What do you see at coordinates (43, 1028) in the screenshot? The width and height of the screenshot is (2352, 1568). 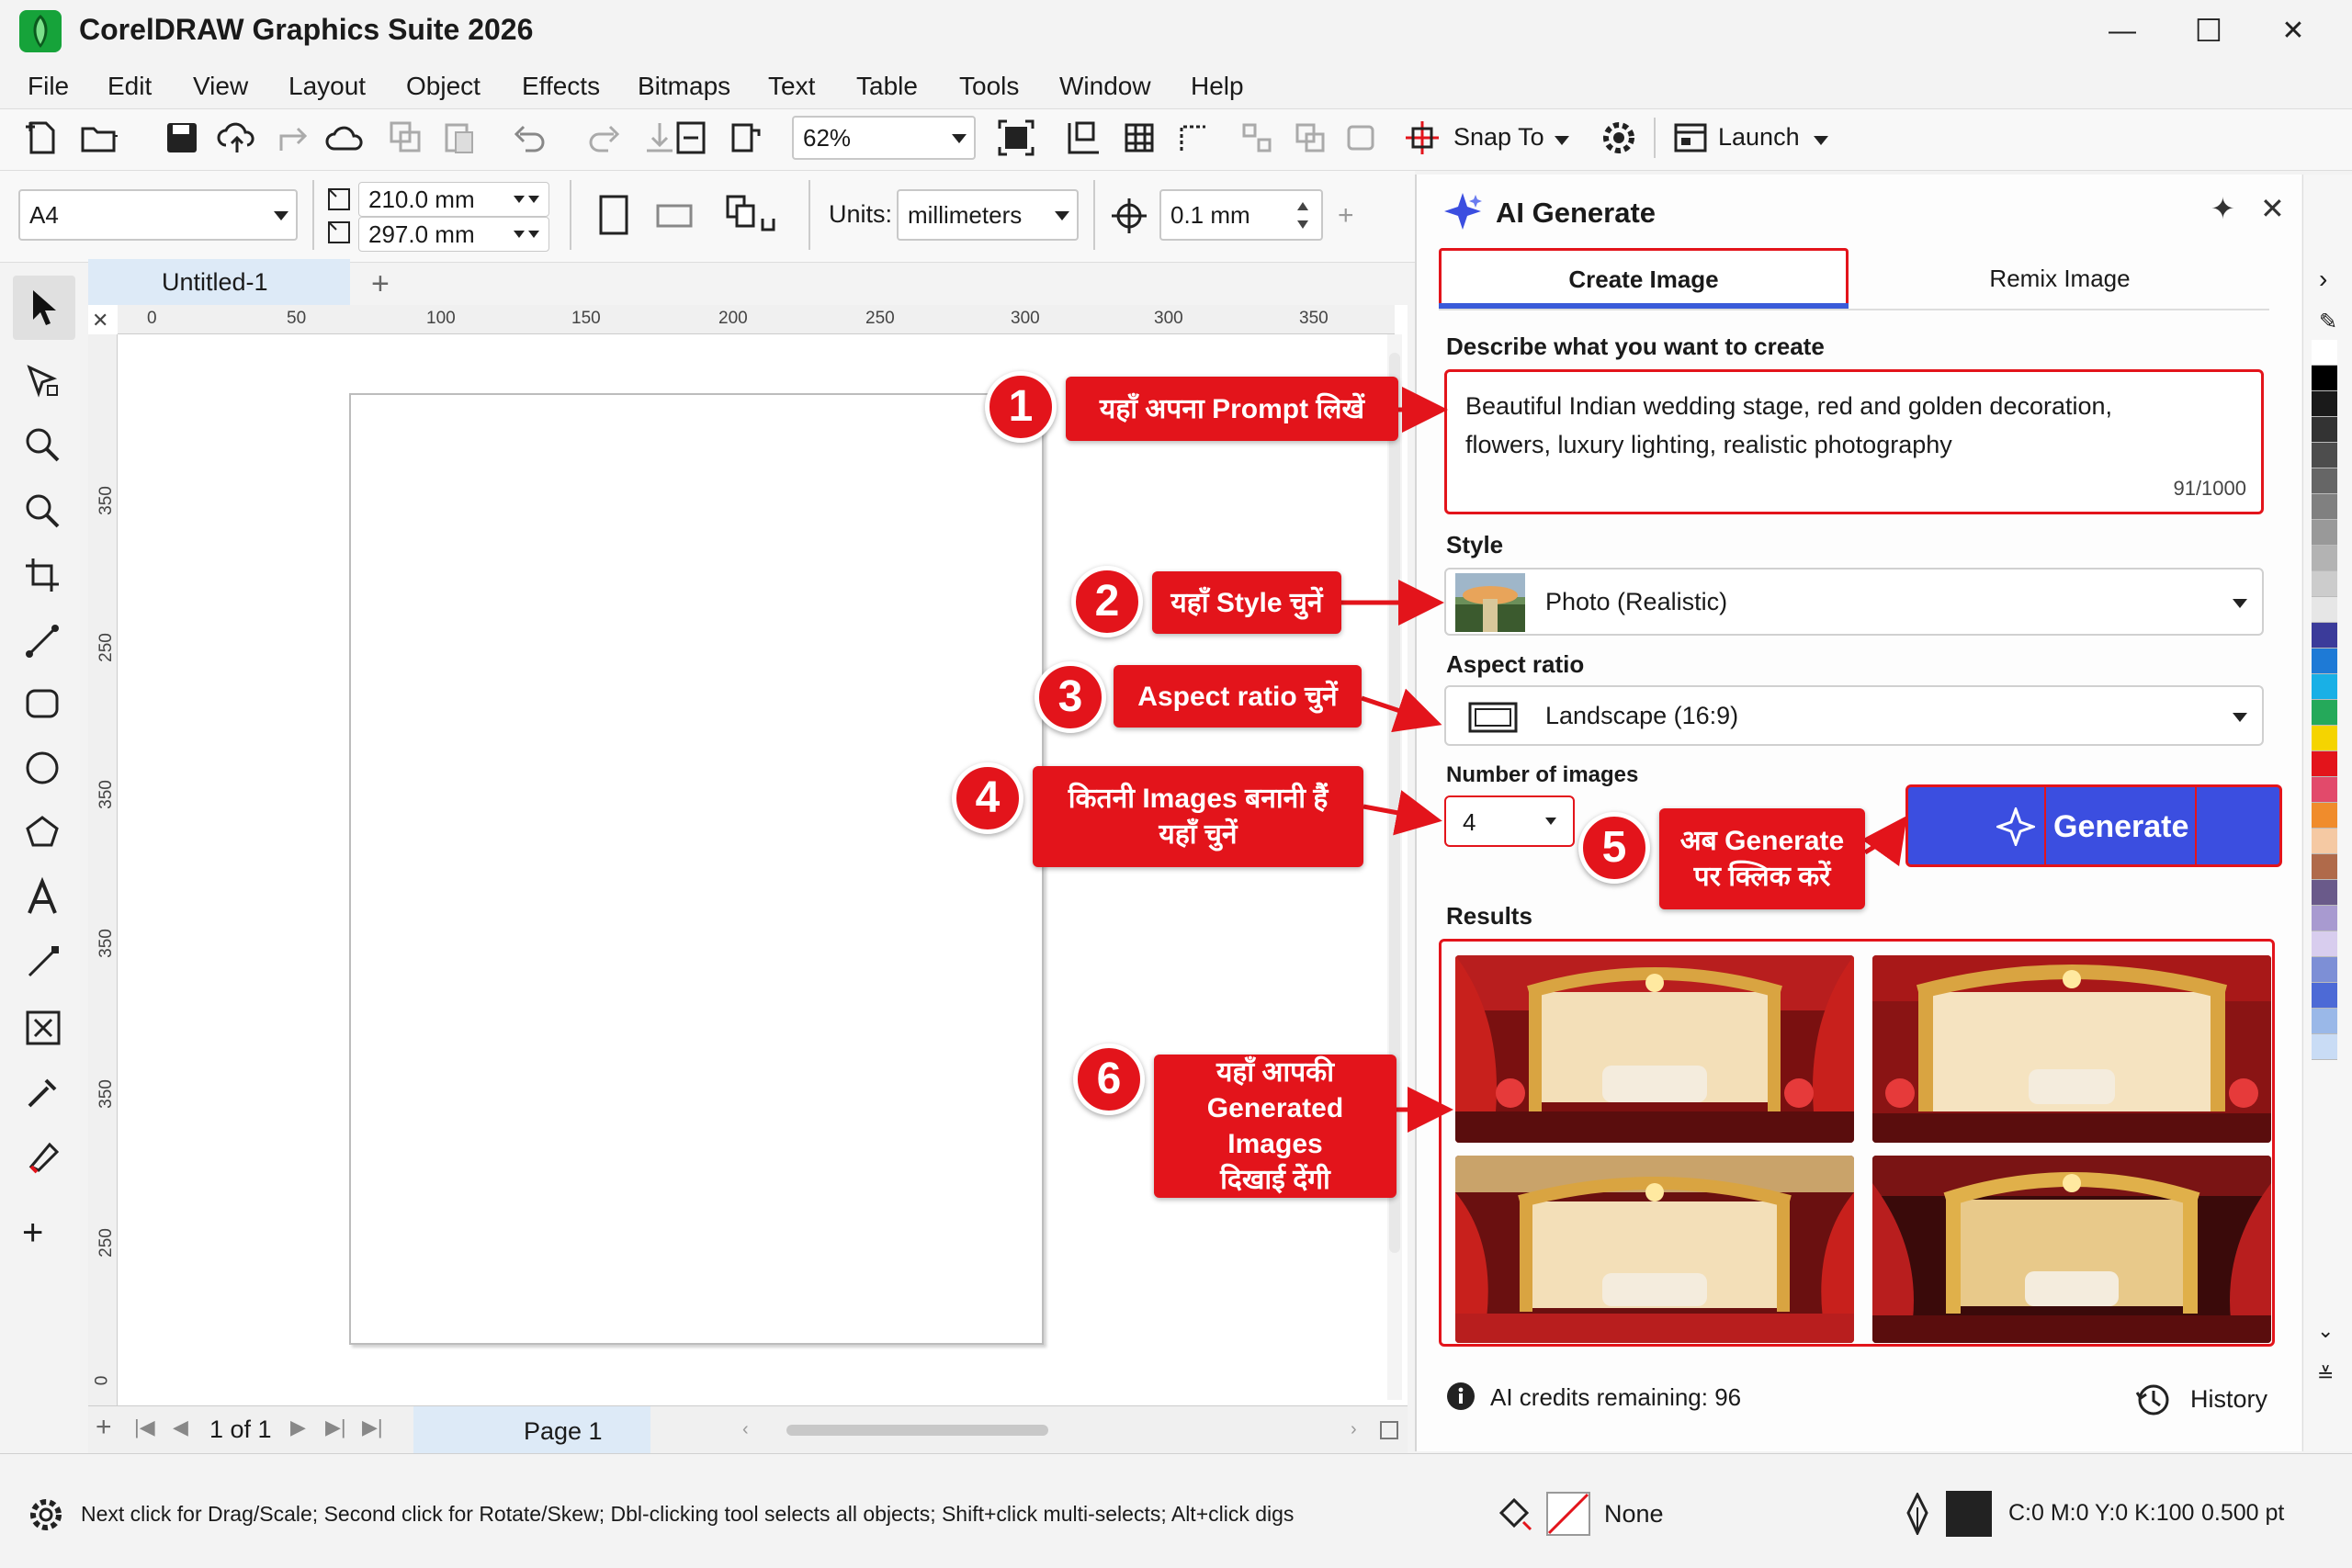 I see `effects-tool-icon` at bounding box center [43, 1028].